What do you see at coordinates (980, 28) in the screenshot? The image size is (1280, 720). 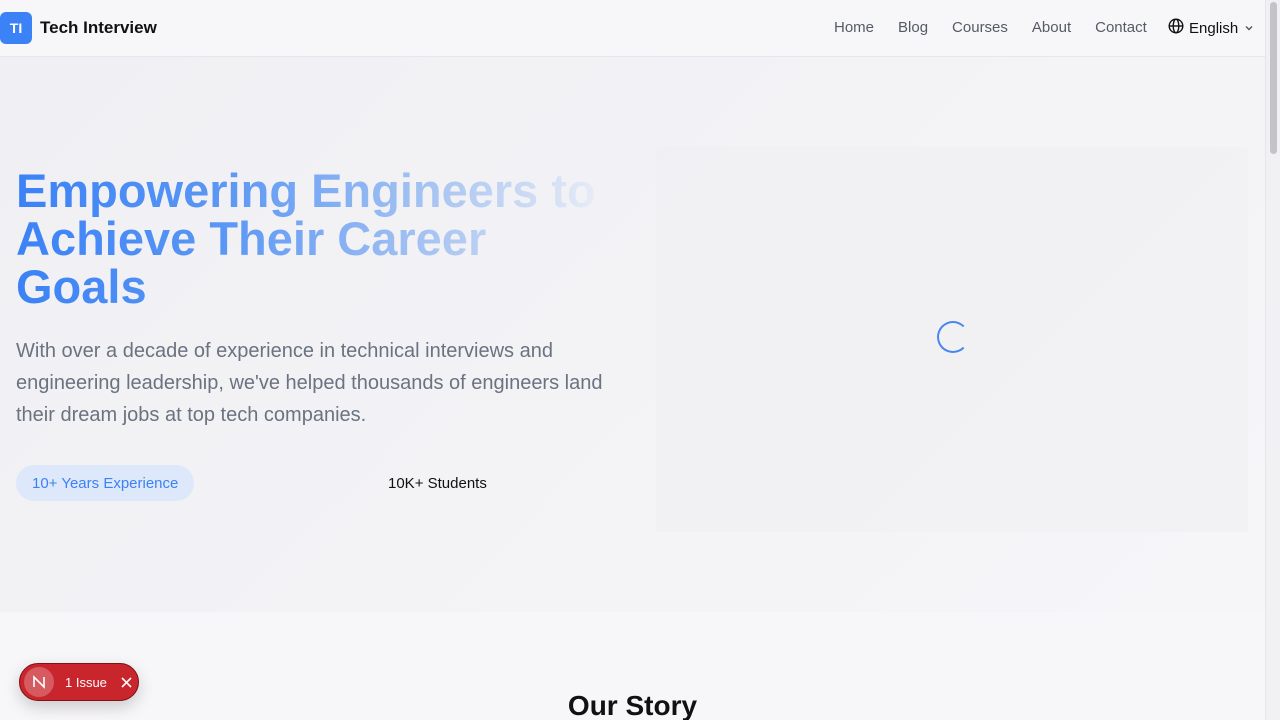 I see `nav-courses: Courses` at bounding box center [980, 28].